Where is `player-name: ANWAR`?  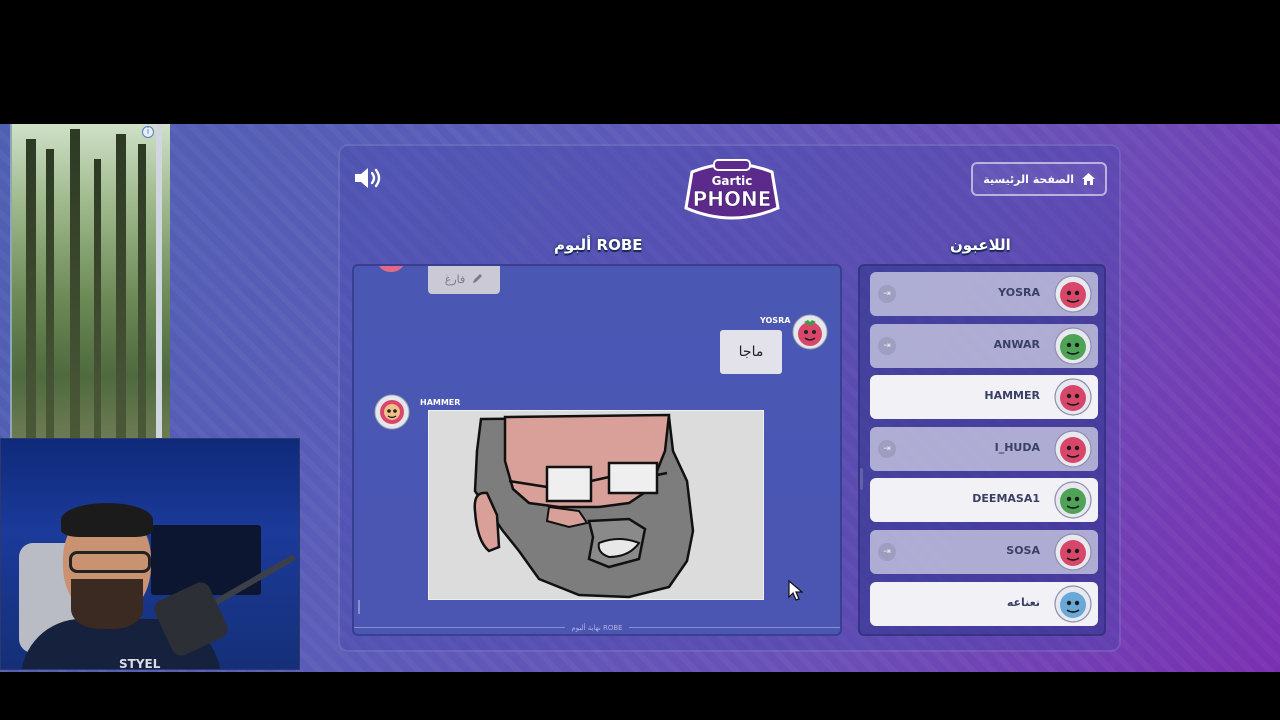 player-name: ANWAR is located at coordinates (1016, 344).